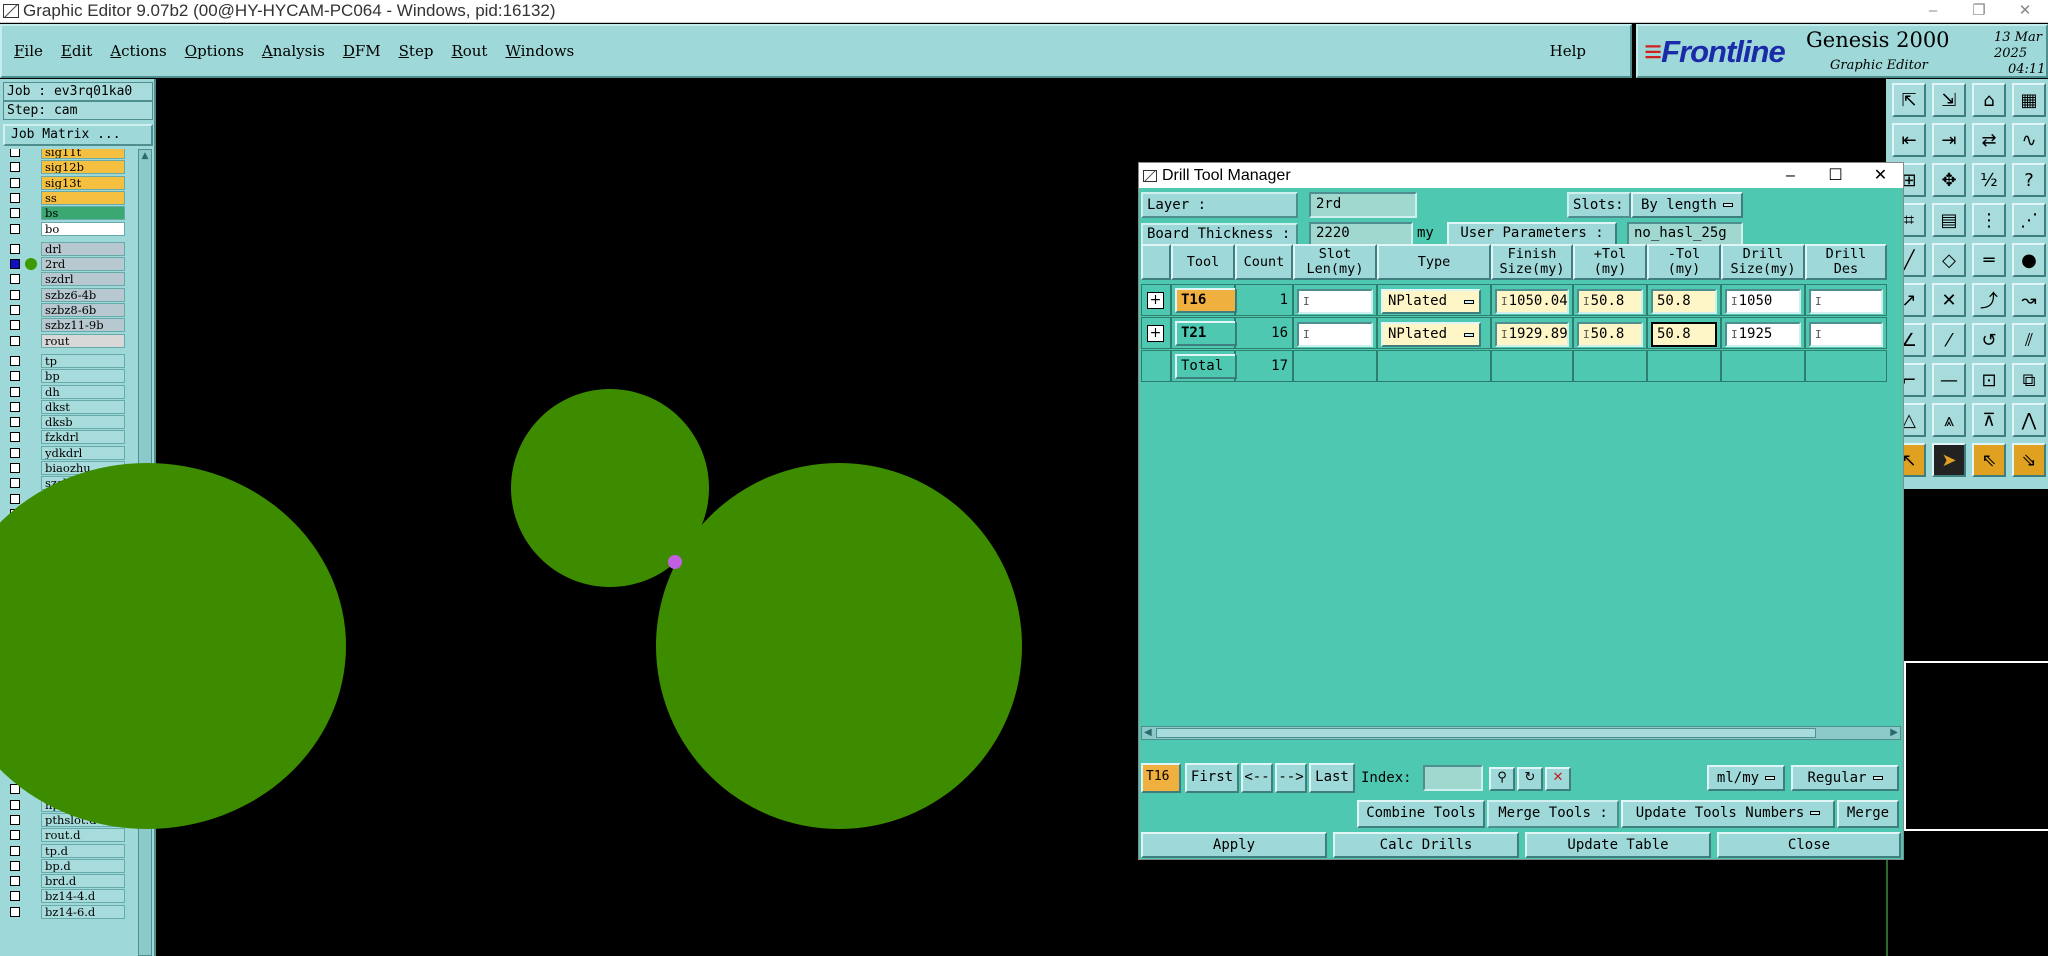  Describe the element at coordinates (69, 154) in the screenshot. I see `layer-row: sig11t` at that location.